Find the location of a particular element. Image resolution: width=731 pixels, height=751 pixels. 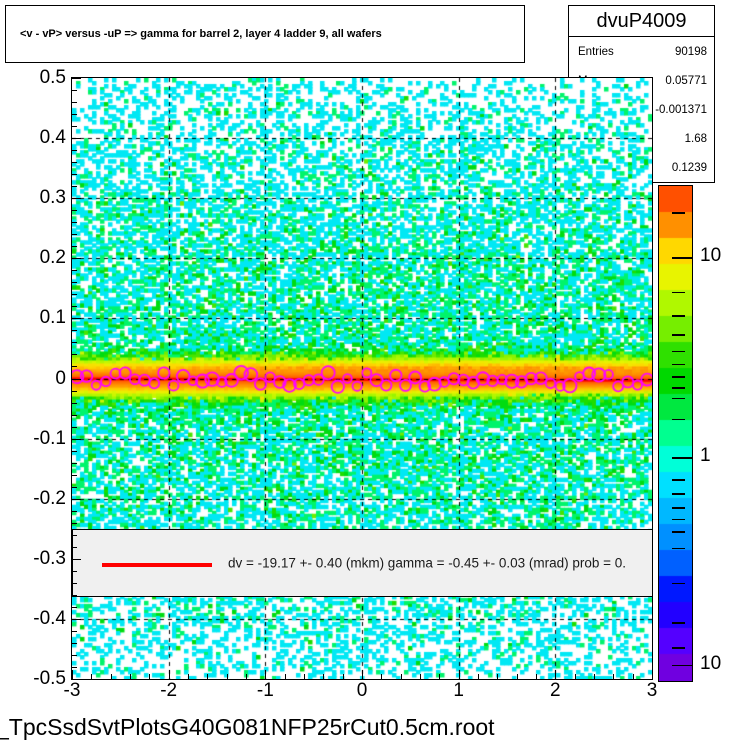

y-axis-tick-label: 0.5 is located at coordinates (52, 77).